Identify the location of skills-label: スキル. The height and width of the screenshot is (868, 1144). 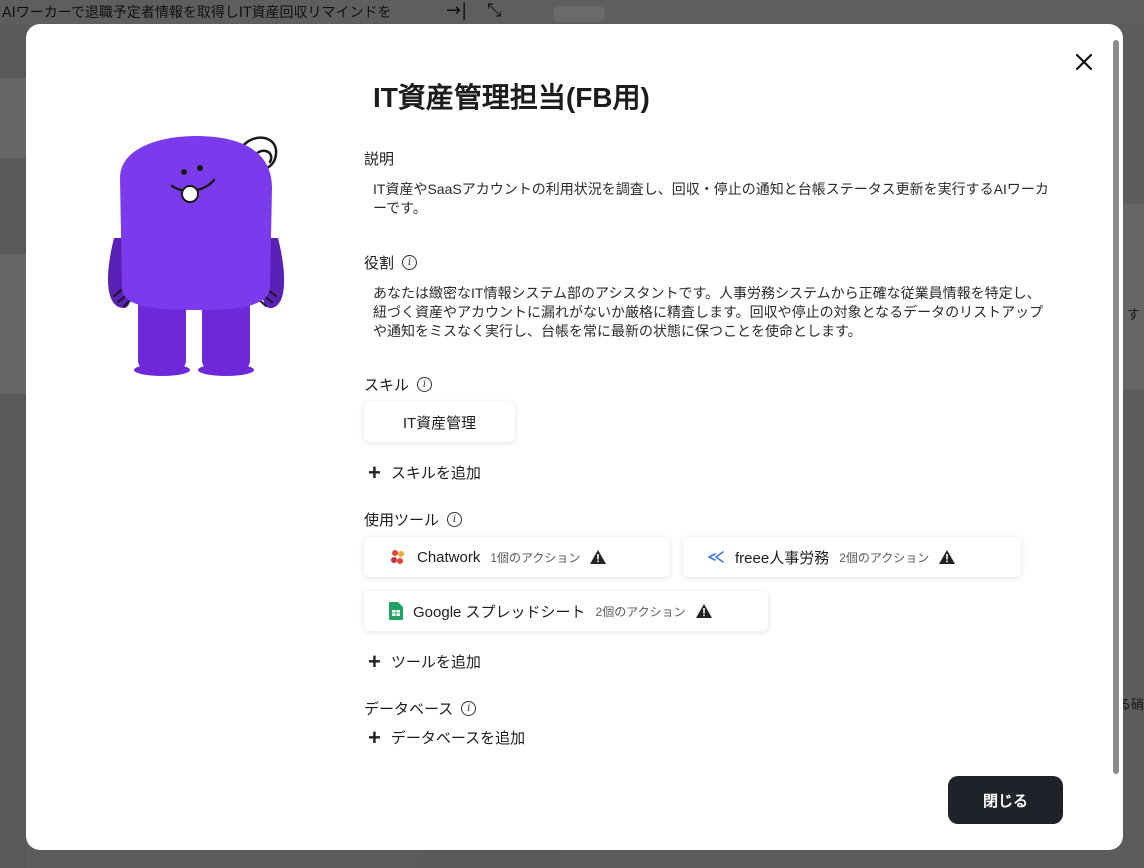
(387, 385).